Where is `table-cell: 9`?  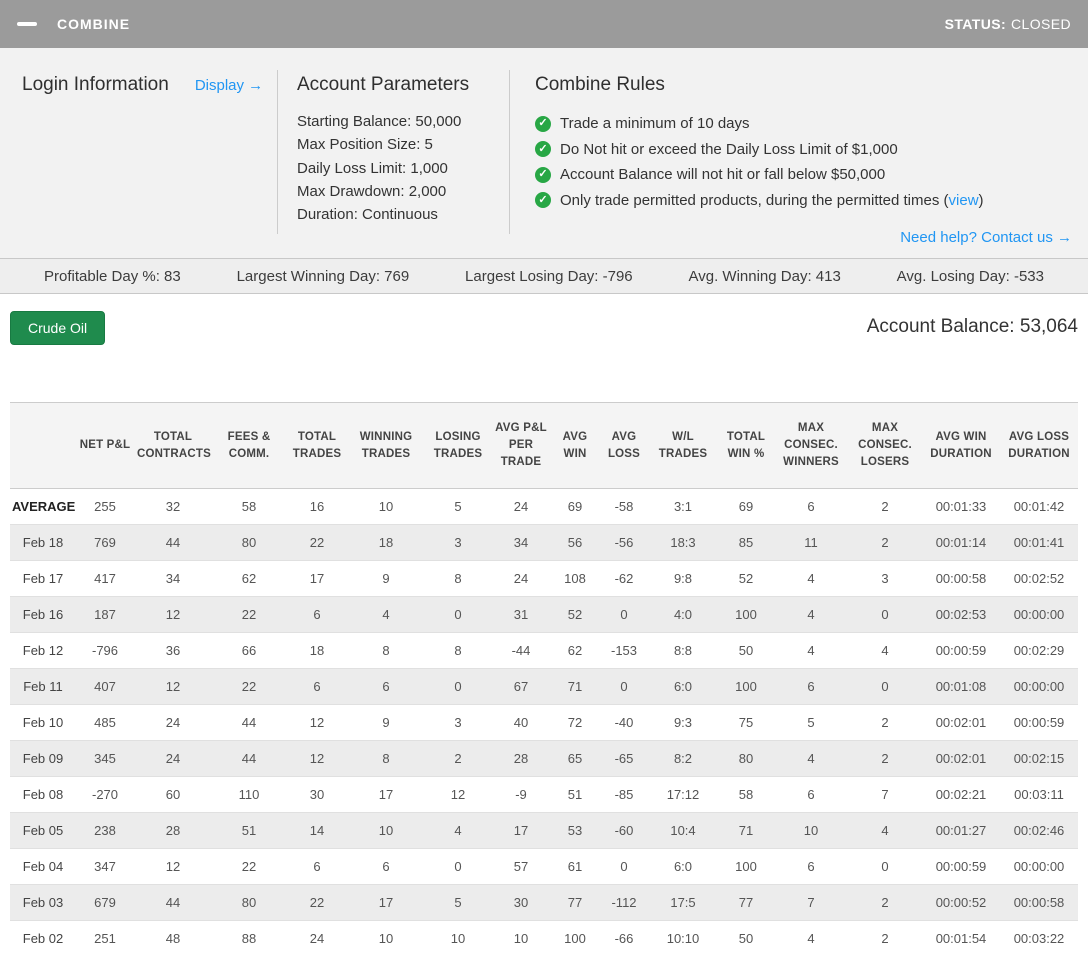
table-cell: 9 is located at coordinates (386, 722).